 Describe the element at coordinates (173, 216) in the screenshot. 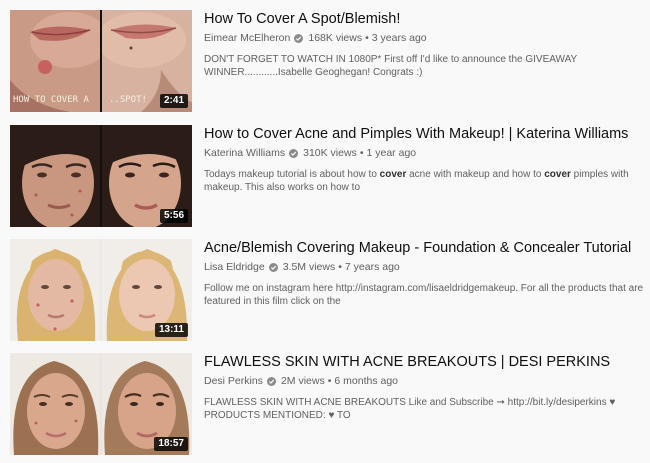

I see `duration-badge: 5:56` at that location.